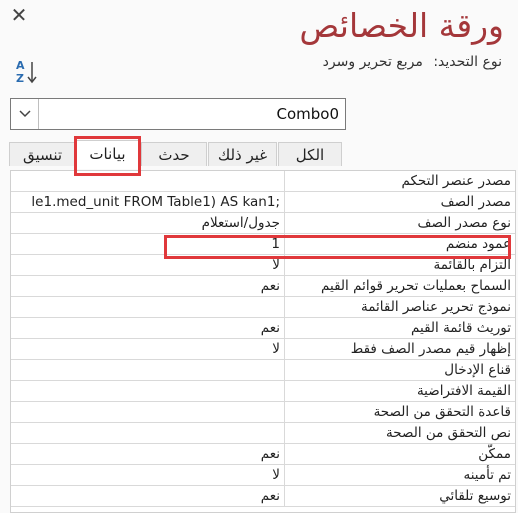 The height and width of the screenshot is (513, 518). I want to click on svg-text: Z, so click(20, 78).